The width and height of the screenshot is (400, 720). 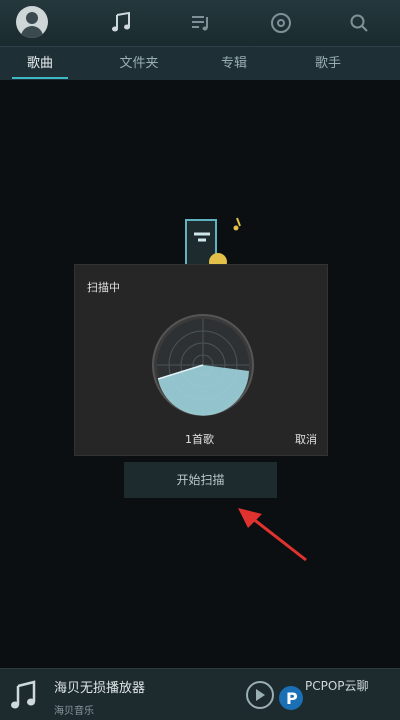 What do you see at coordinates (139, 64) in the screenshot?
I see `tab-folders: 文件夹` at bounding box center [139, 64].